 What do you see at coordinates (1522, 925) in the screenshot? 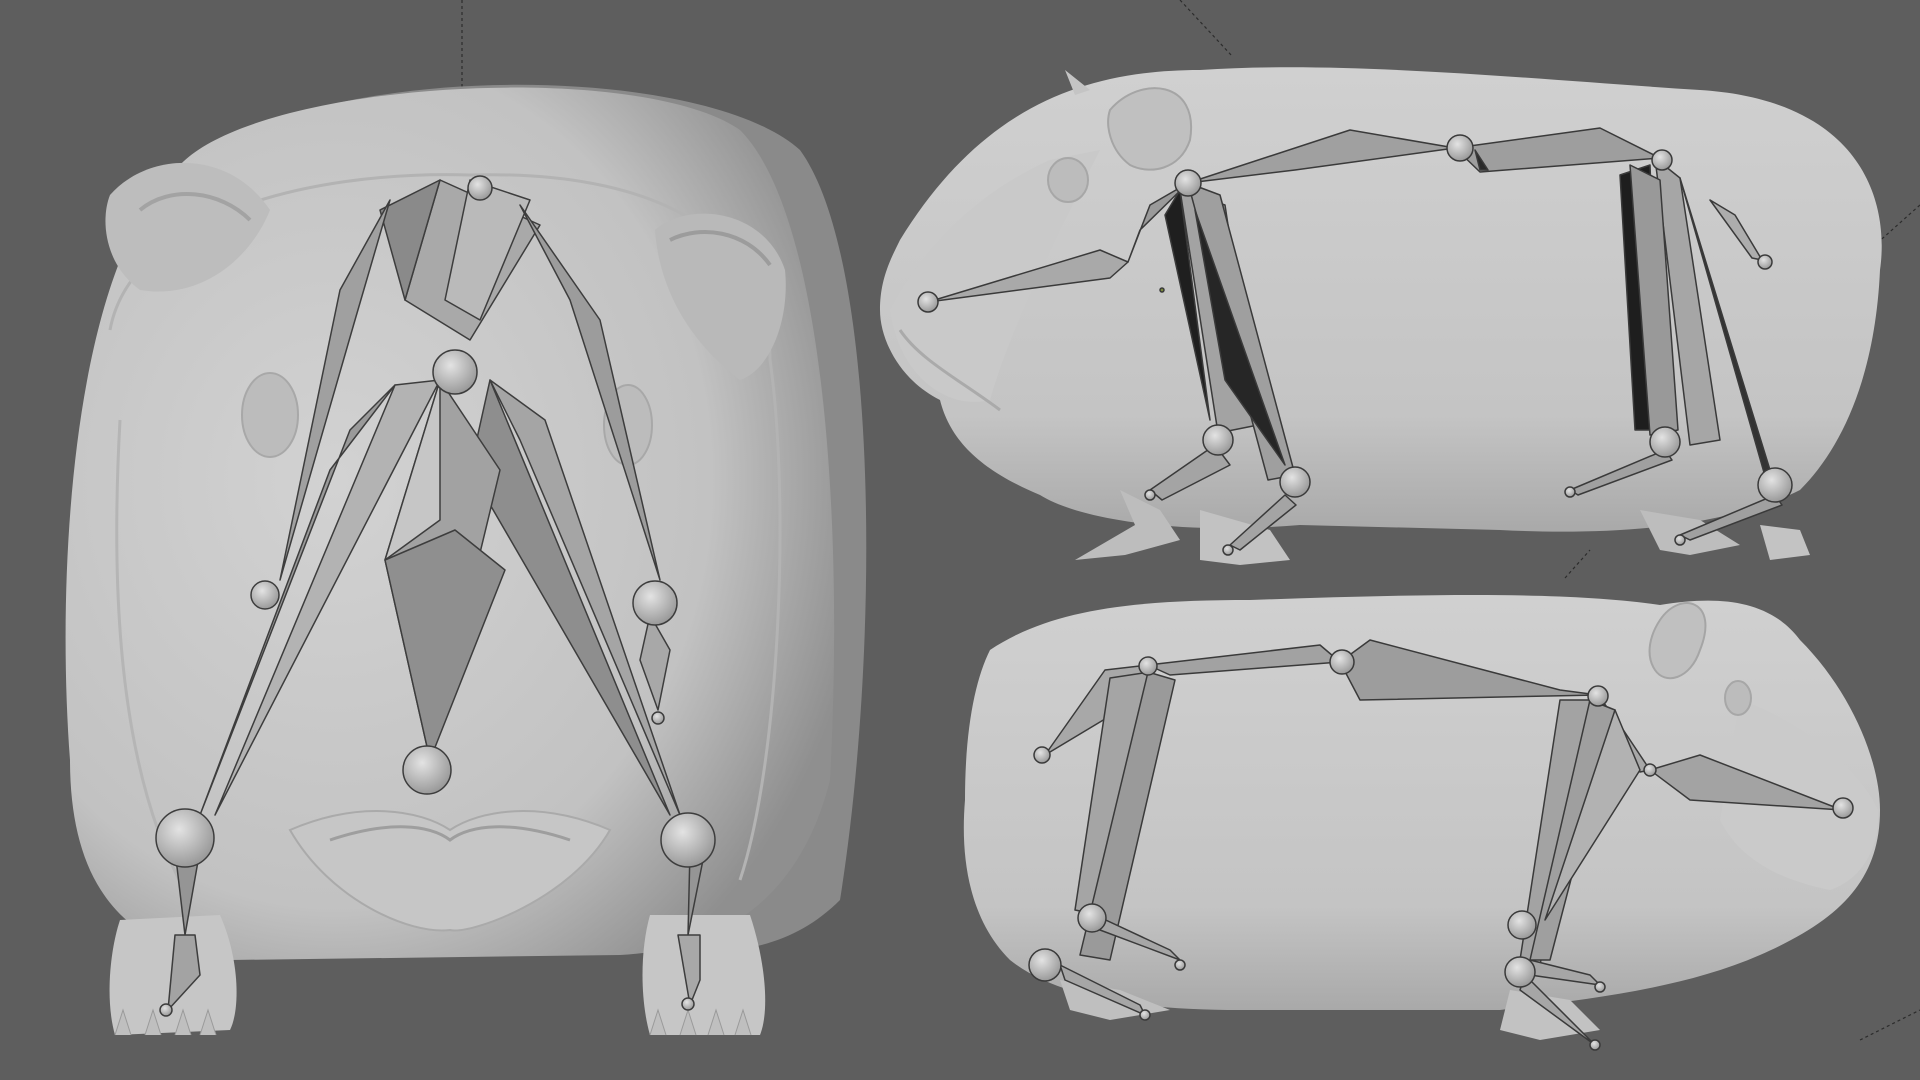
I see `joint-front-elbow-right` at bounding box center [1522, 925].